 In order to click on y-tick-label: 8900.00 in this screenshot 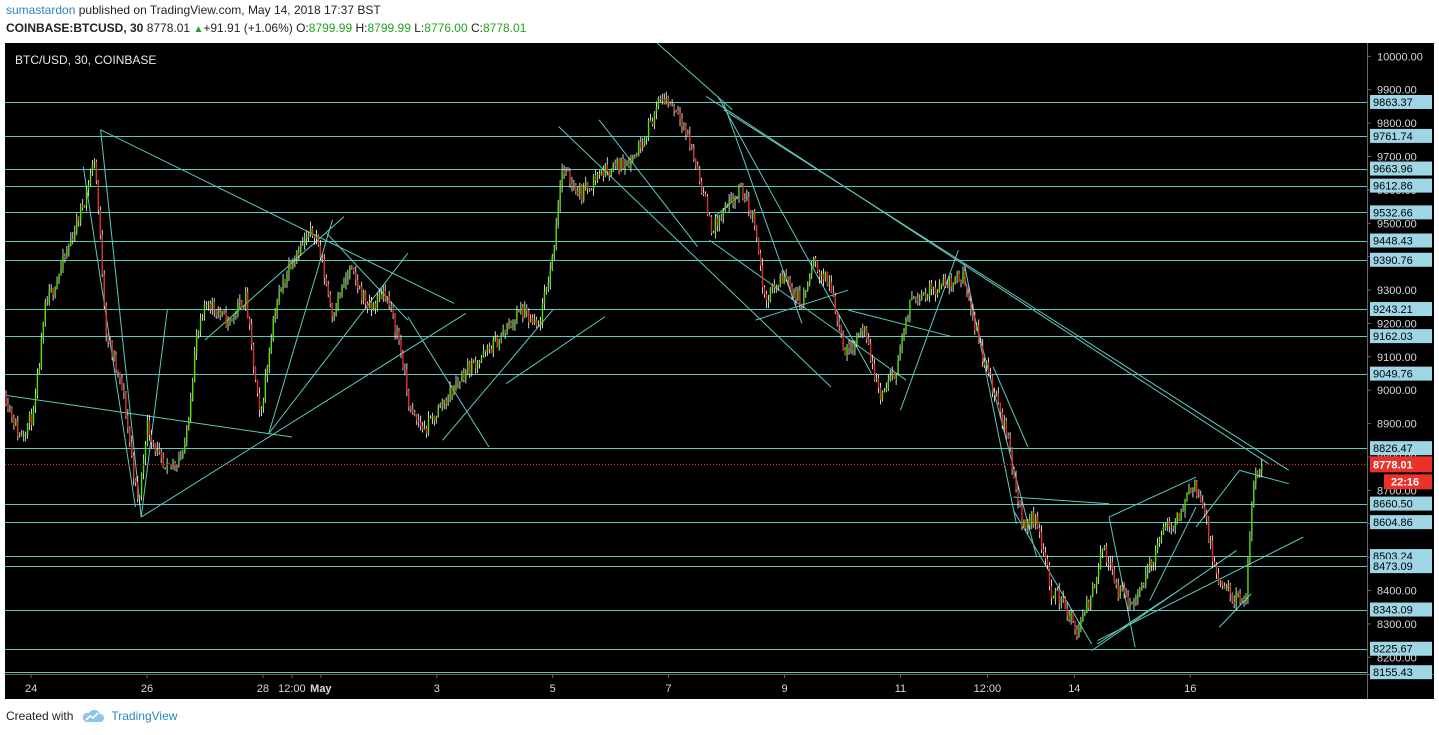, I will do `click(1397, 425)`.